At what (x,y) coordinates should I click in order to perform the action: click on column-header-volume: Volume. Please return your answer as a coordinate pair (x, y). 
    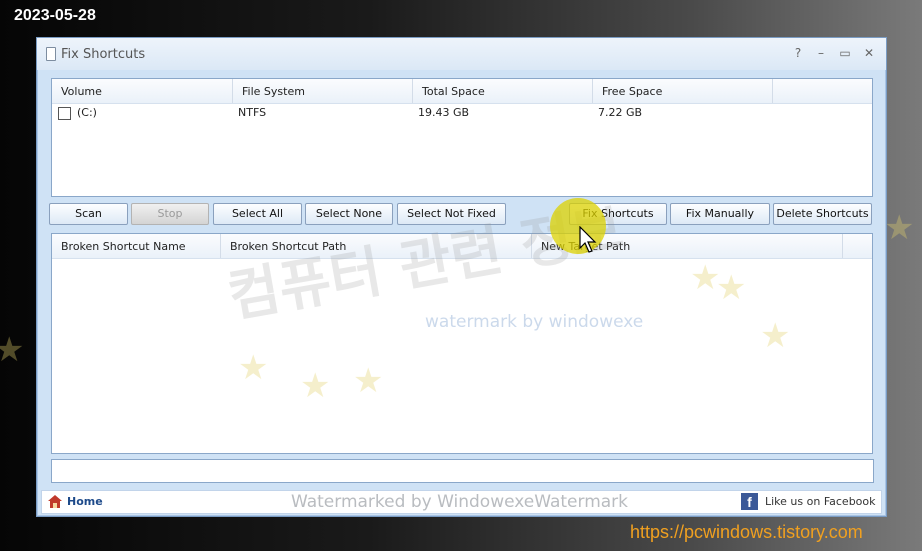
    Looking at the image, I should click on (142, 91).